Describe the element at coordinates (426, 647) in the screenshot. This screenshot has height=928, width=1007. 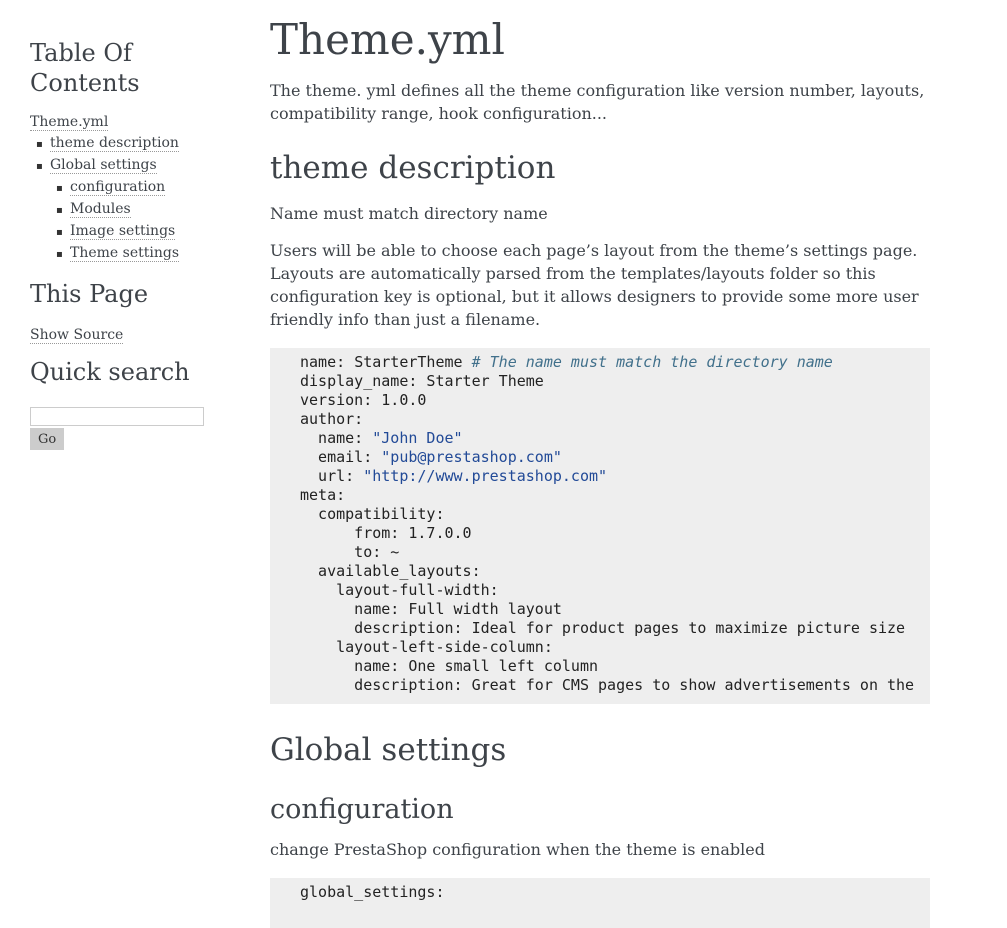
I see `code-line: layout-left-side-column:` at that location.